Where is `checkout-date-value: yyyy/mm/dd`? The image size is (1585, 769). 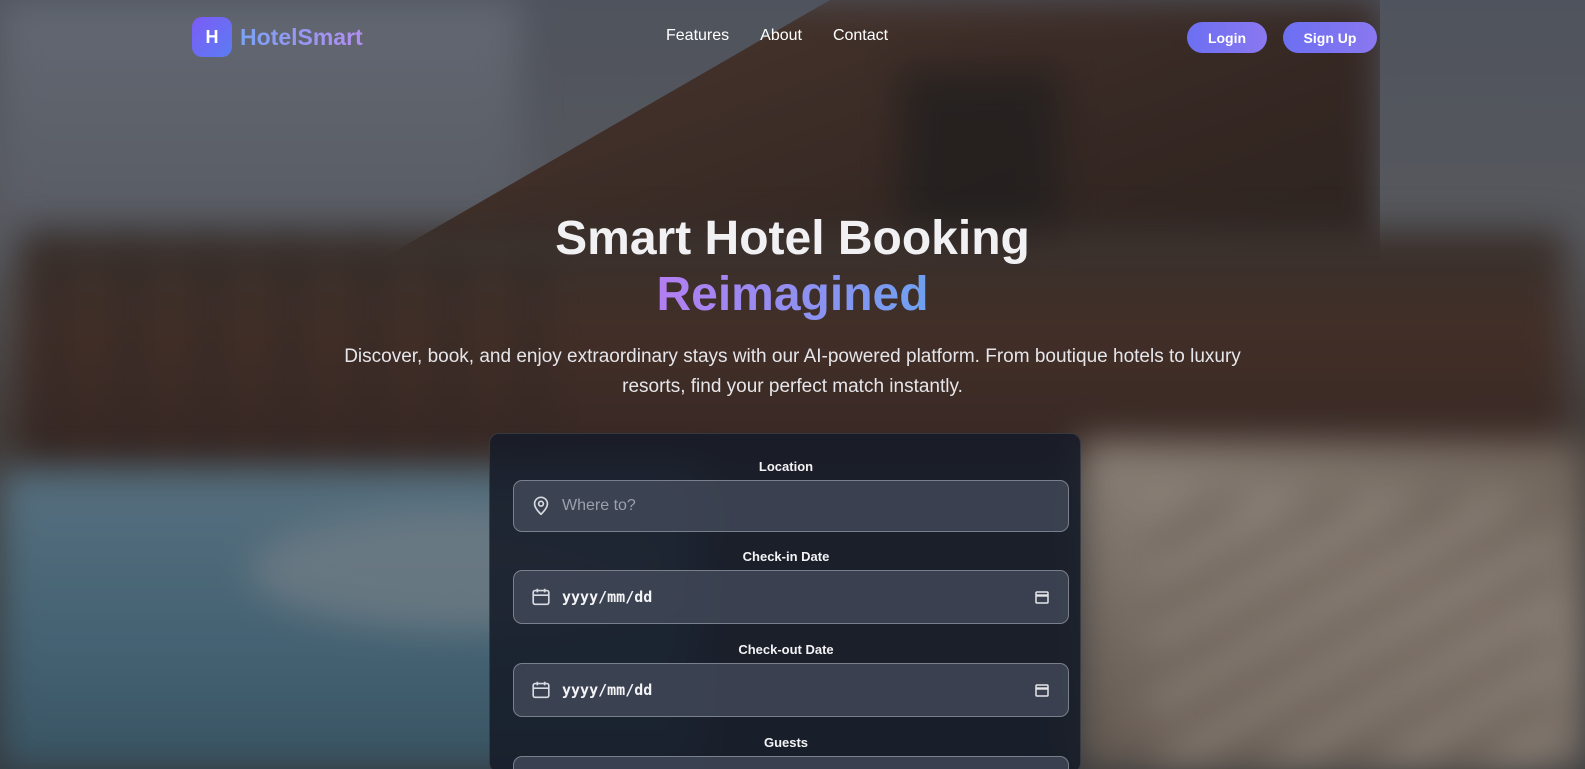 checkout-date-value: yyyy/mm/dd is located at coordinates (798, 690).